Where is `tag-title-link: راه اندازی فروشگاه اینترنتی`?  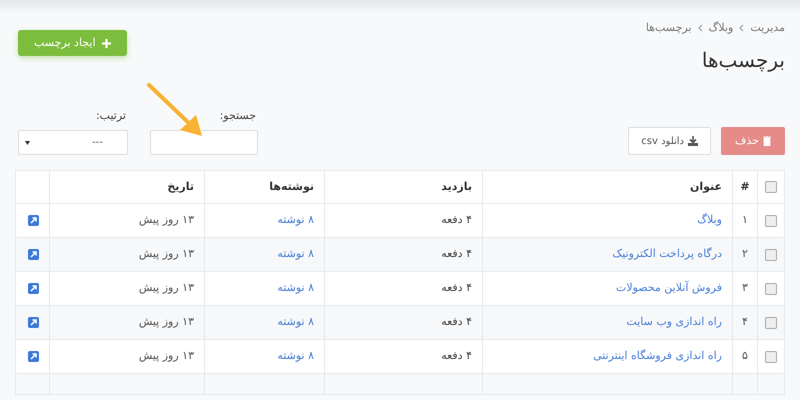
tag-title-link: راه اندازی فروشگاه اینترنتی is located at coordinates (657, 356).